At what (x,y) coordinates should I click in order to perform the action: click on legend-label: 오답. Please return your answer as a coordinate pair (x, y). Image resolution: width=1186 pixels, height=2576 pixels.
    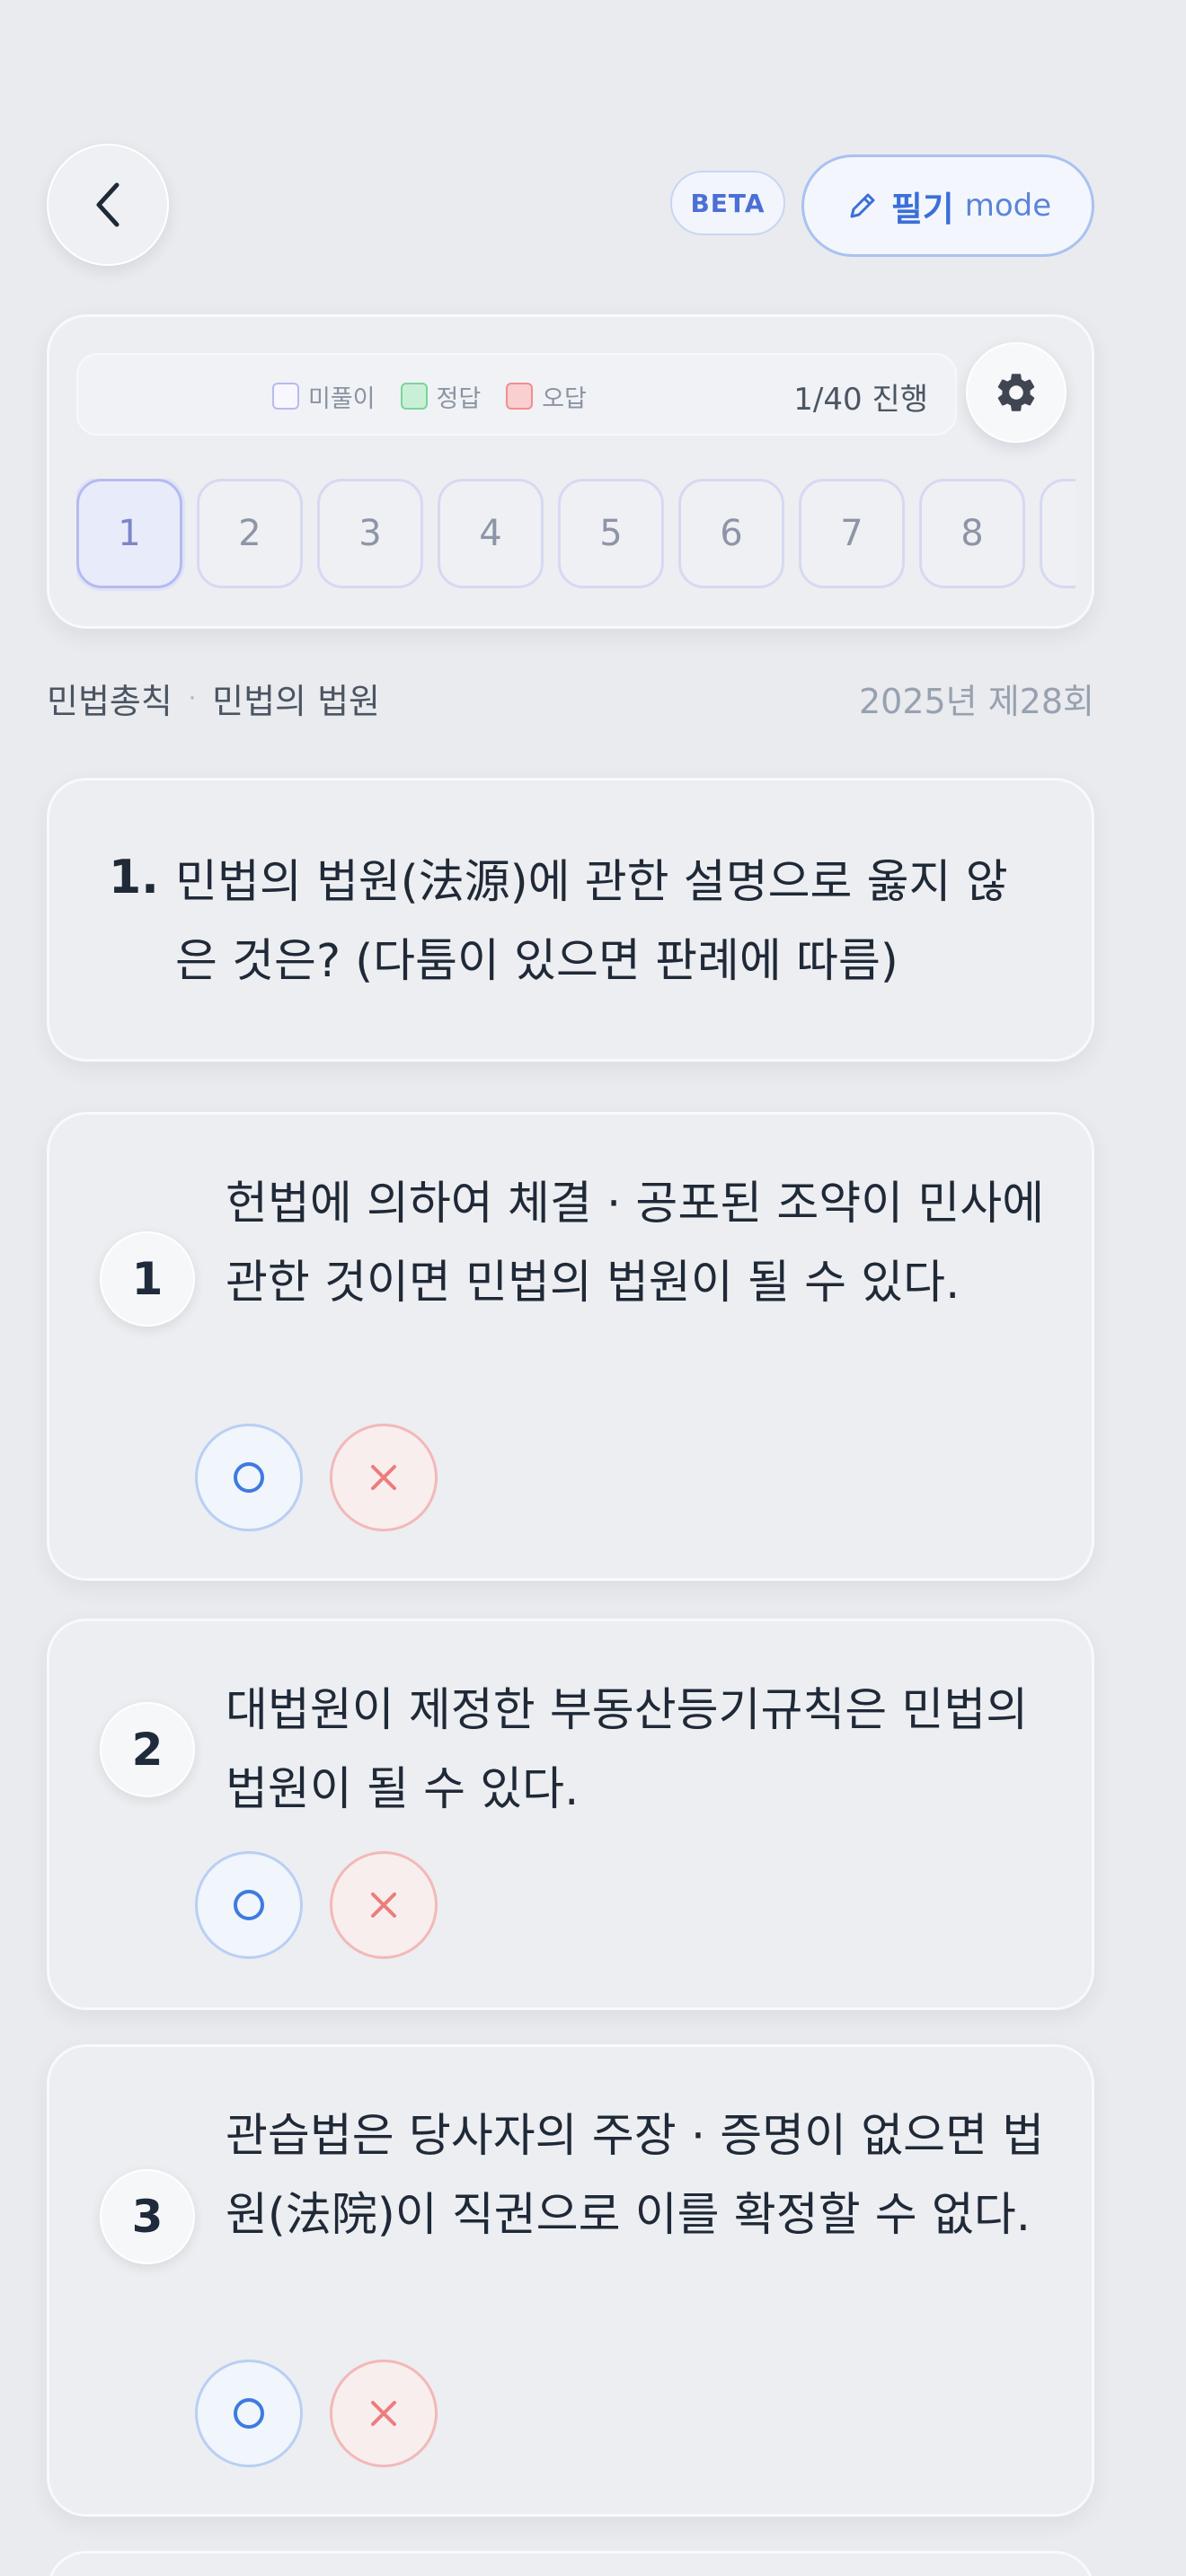
    Looking at the image, I should click on (564, 398).